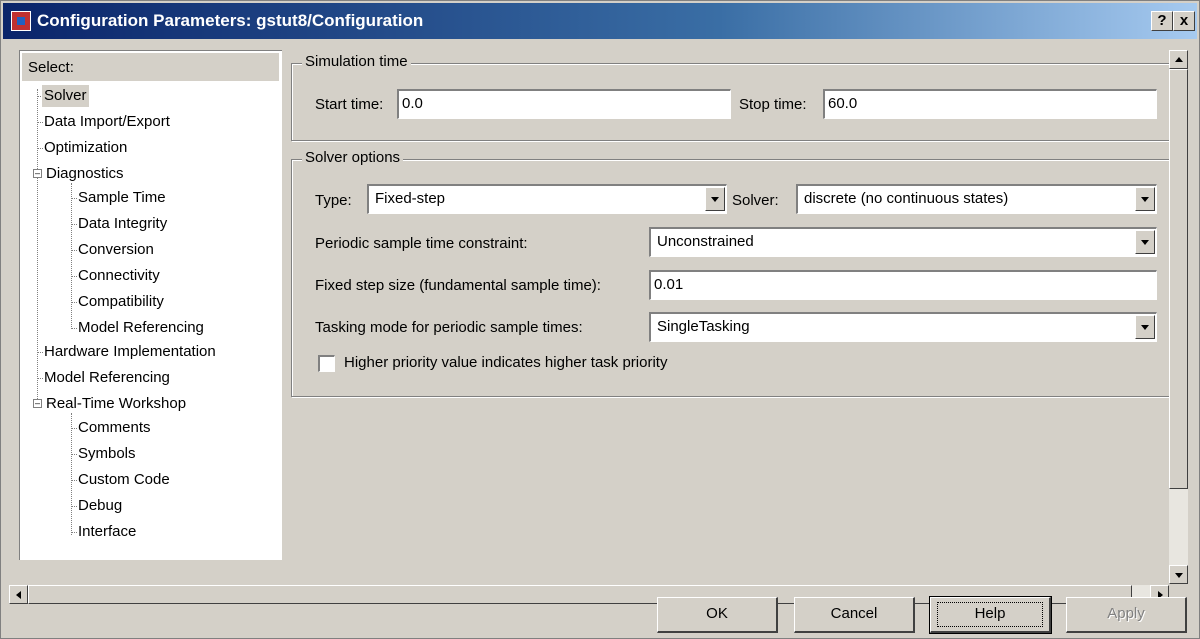 The height and width of the screenshot is (639, 1200). What do you see at coordinates (1126, 615) in the screenshot?
I see `apply-button: Apply` at bounding box center [1126, 615].